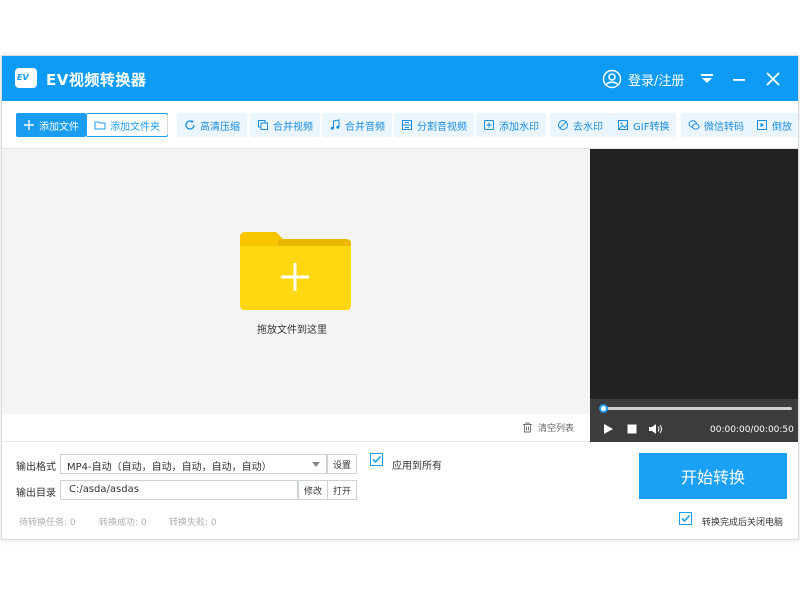 The height and width of the screenshot is (600, 800). What do you see at coordinates (603, 408) in the screenshot?
I see `seek-handle` at bounding box center [603, 408].